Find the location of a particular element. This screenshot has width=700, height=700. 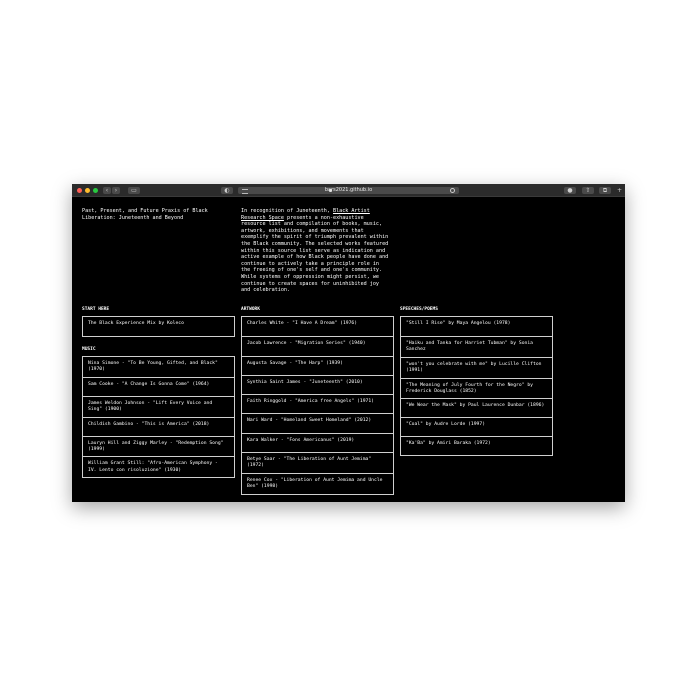

address-bar: bars2021.github.io is located at coordinates (348, 190).